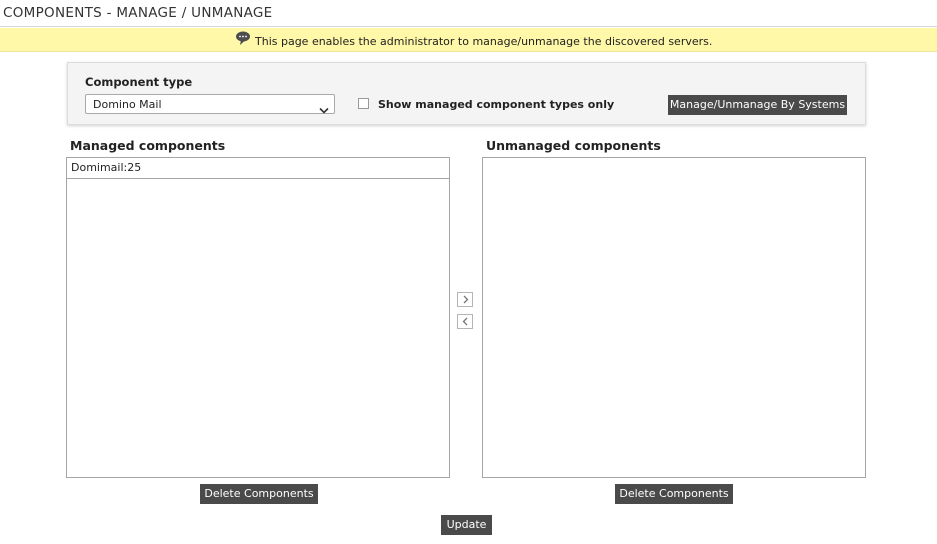  What do you see at coordinates (363, 103) in the screenshot?
I see `show-managed-only-checkbox` at bounding box center [363, 103].